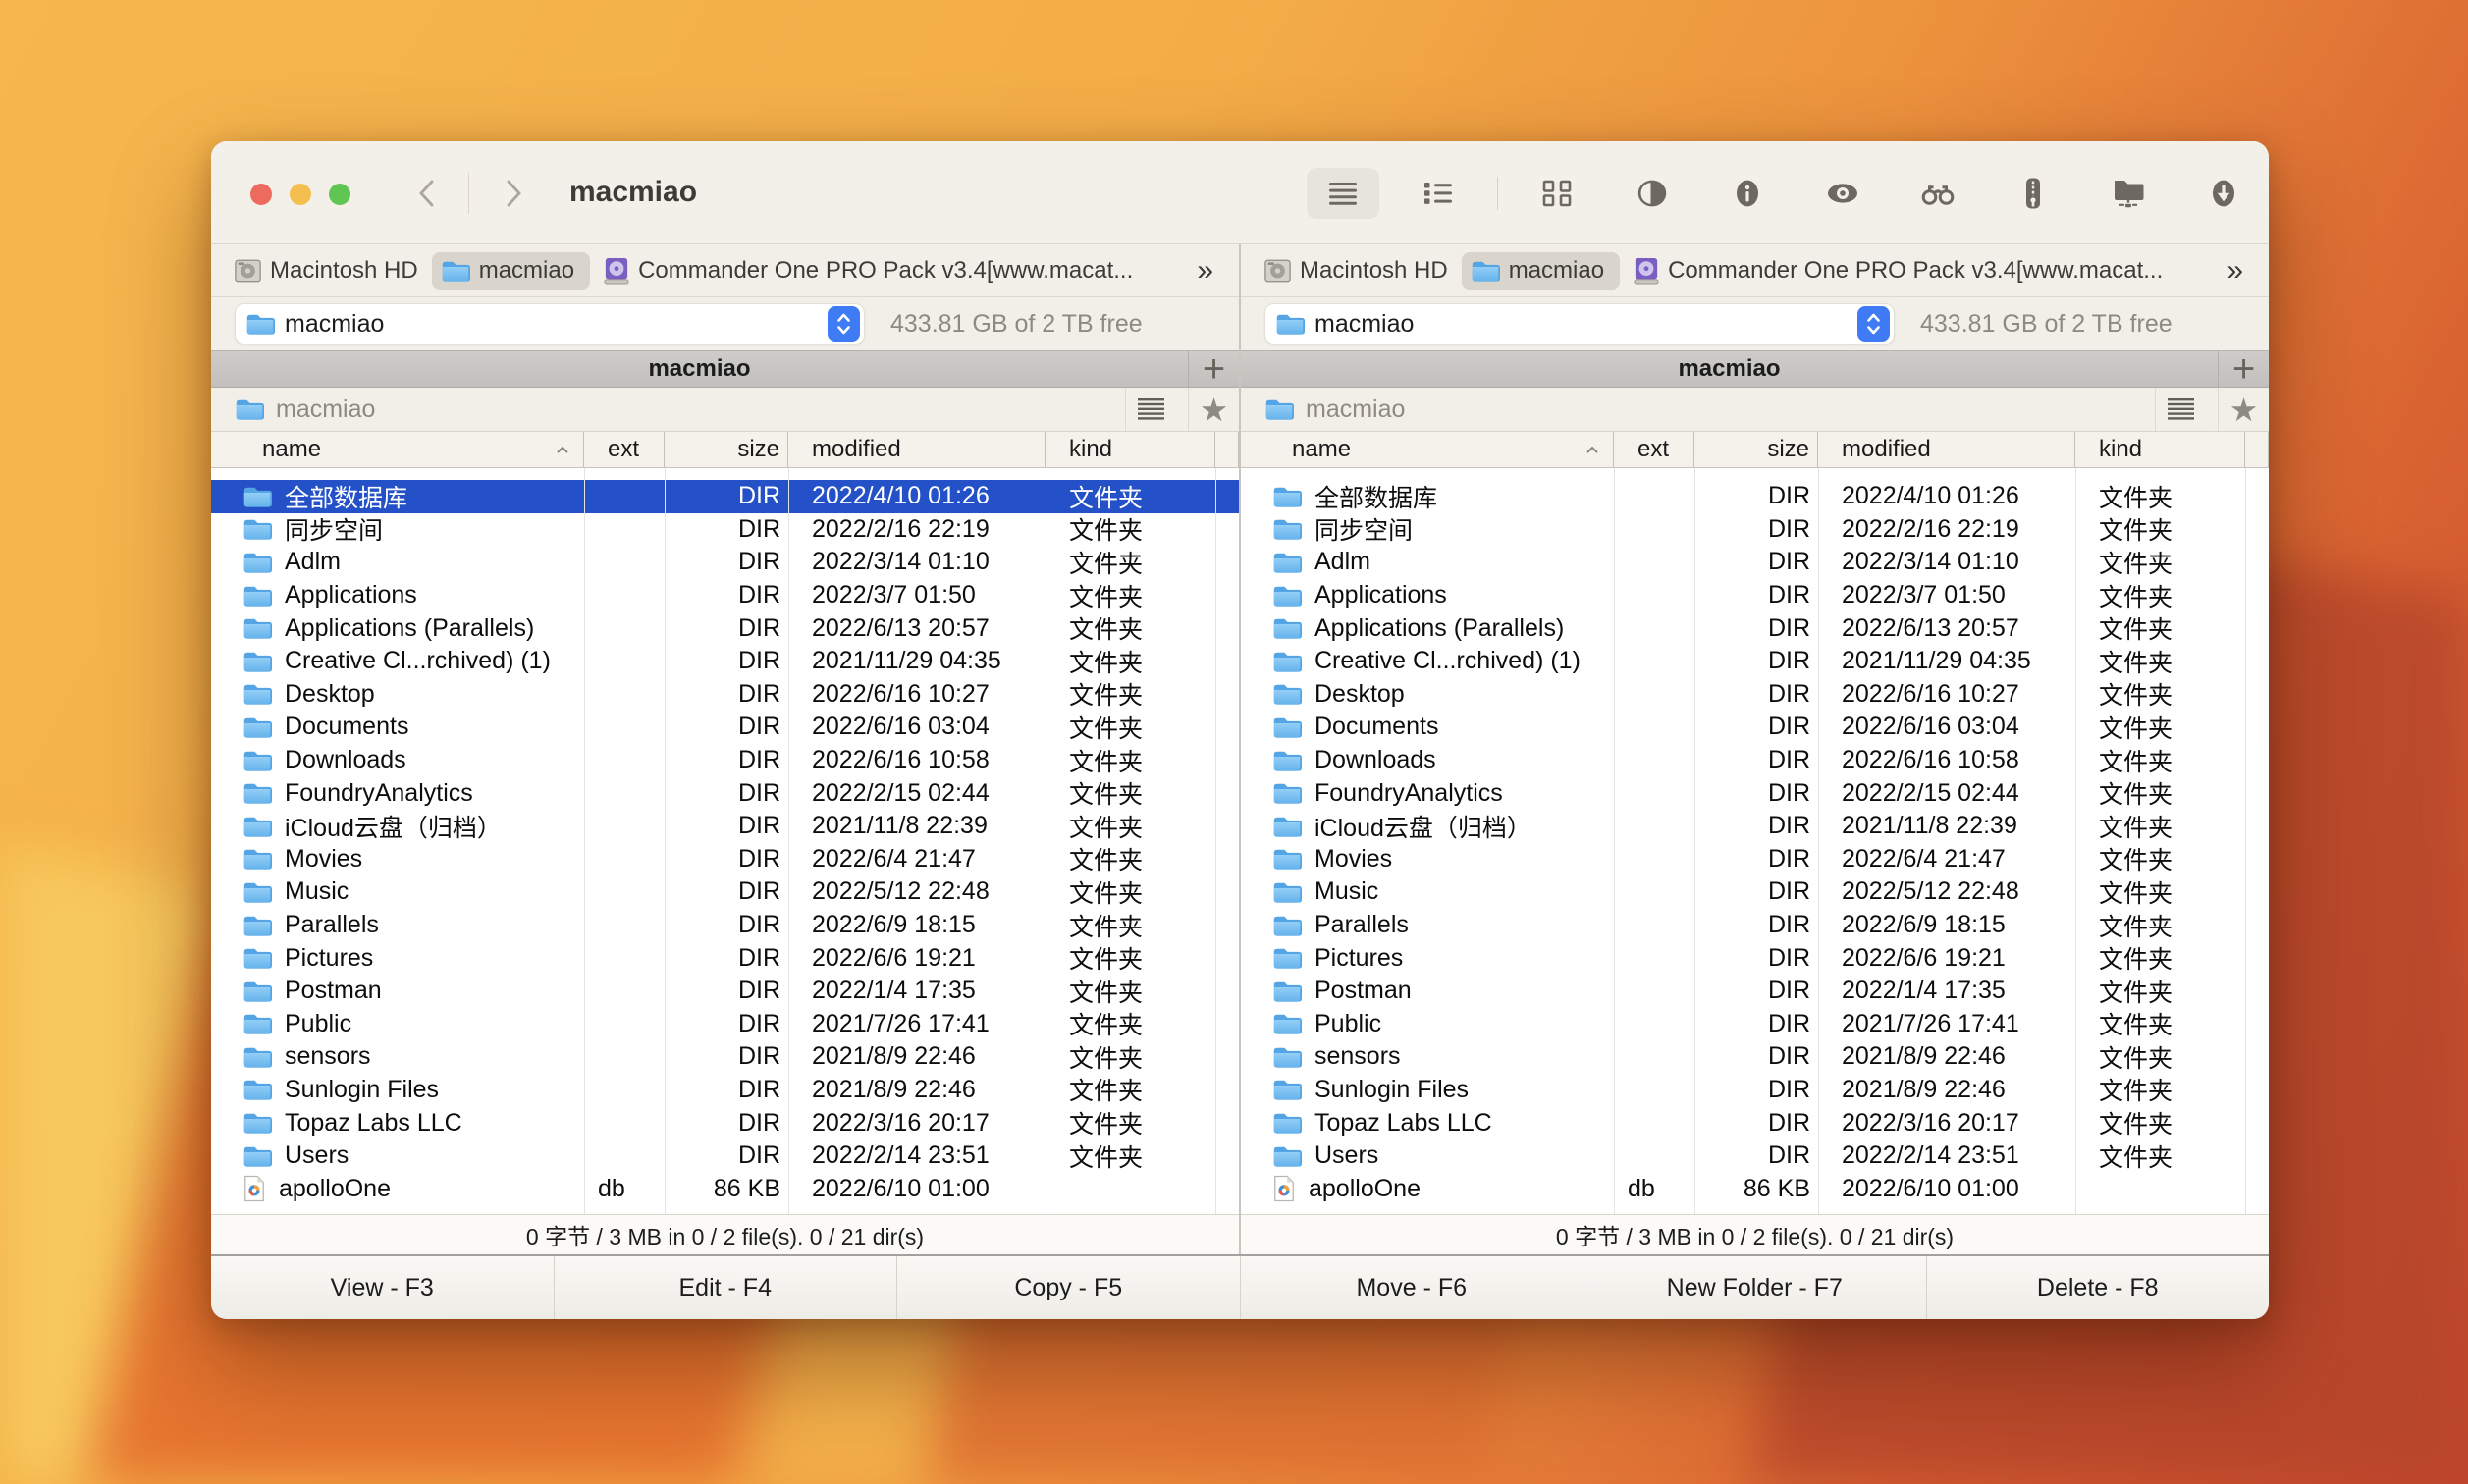  What do you see at coordinates (1412, 1287) in the screenshot?
I see `move-f6-button: Move - F6` at bounding box center [1412, 1287].